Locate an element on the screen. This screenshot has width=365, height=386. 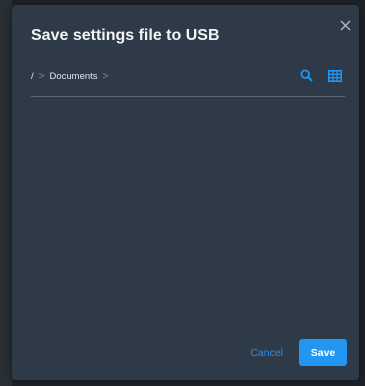
dialog-title: Save settings file to USB is located at coordinates (125, 35).